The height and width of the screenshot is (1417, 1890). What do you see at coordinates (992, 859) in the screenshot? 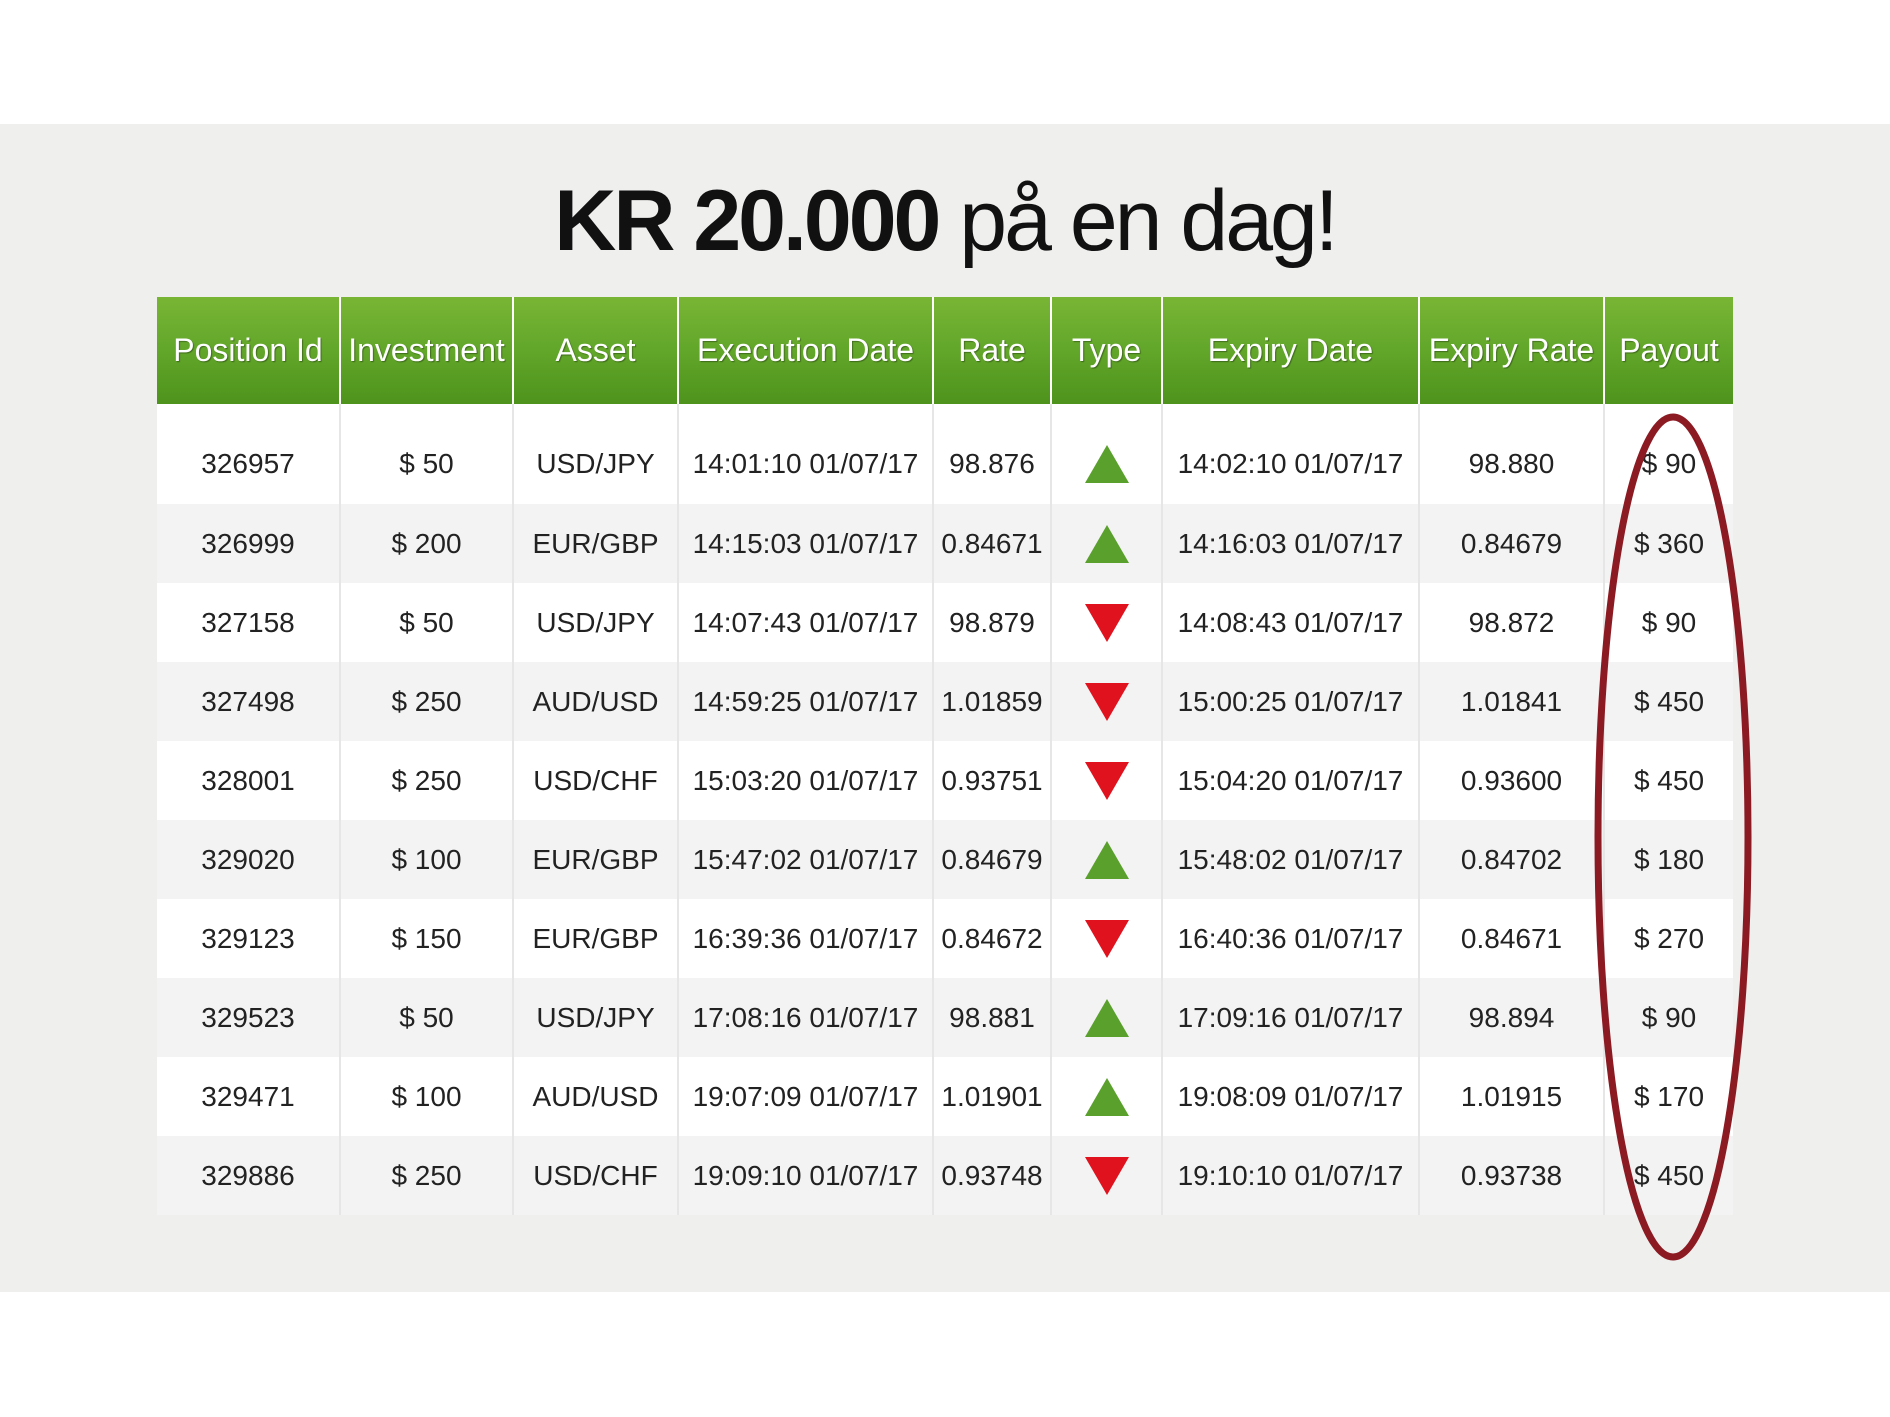
I see `cell-rate: 0.84679` at bounding box center [992, 859].